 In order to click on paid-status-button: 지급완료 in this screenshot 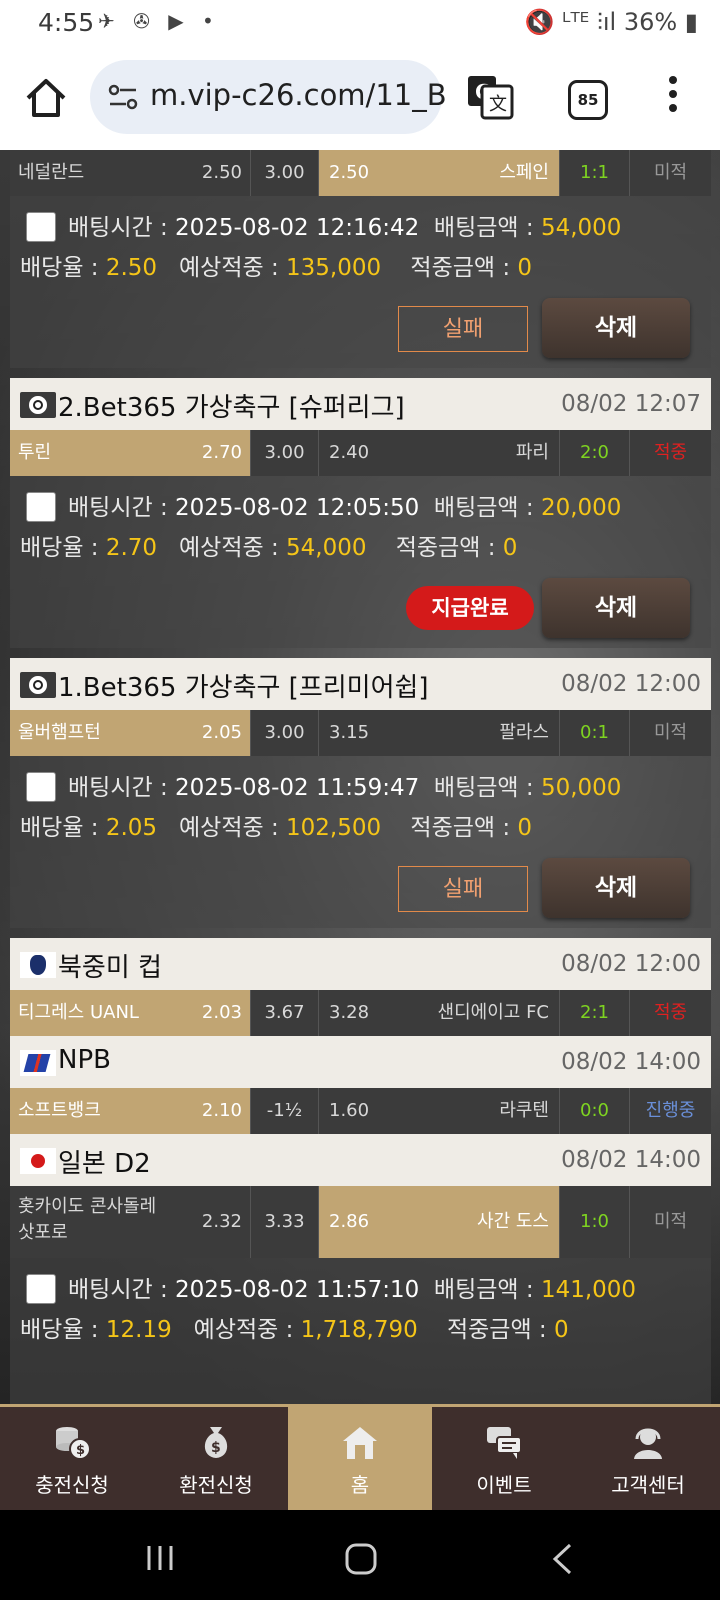, I will do `click(470, 608)`.